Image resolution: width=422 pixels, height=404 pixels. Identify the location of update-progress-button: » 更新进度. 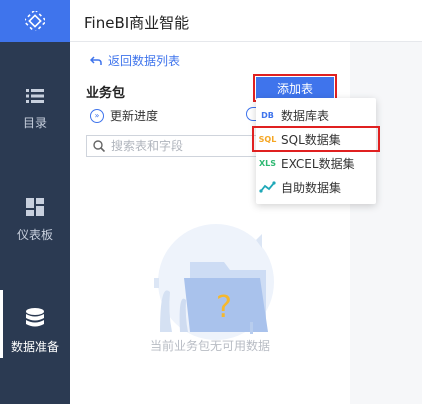
(124, 115).